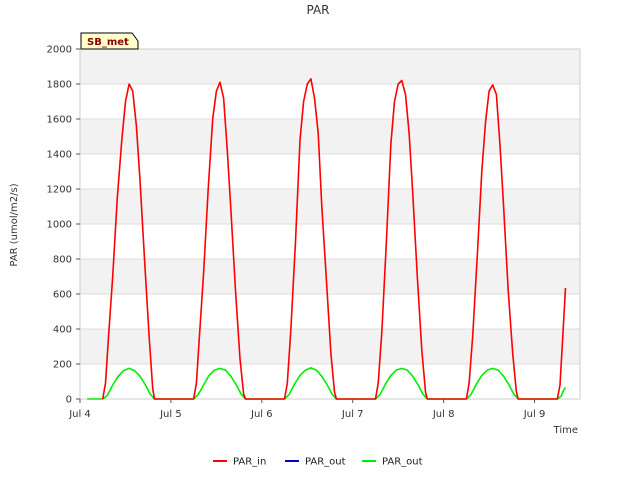 This screenshot has width=640, height=480. What do you see at coordinates (62, 295) in the screenshot?
I see `y-tick-label: 600` at bounding box center [62, 295].